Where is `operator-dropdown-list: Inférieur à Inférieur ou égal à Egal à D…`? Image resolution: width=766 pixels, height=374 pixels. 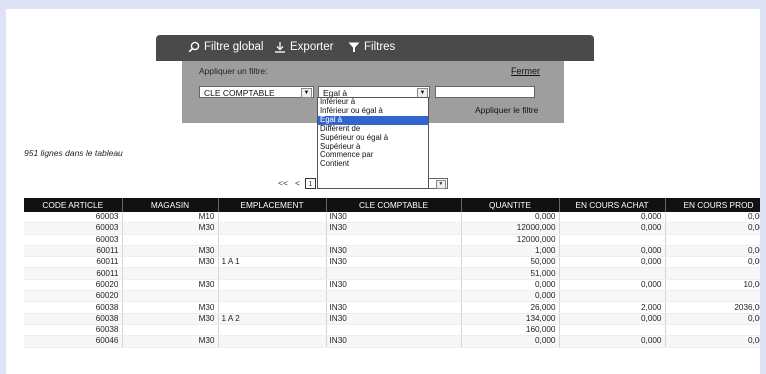
operator-dropdown-list: Inférieur à Inférieur ou égal à Egal à D… is located at coordinates (373, 143).